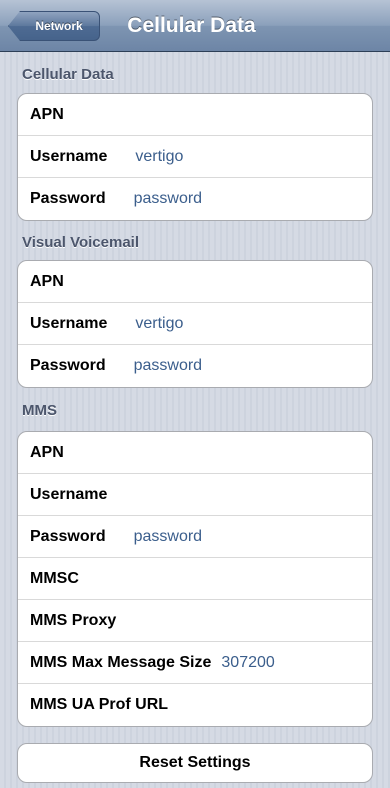 This screenshot has height=788, width=390. Describe the element at coordinates (195, 705) in the screenshot. I see `mms-ua-prof-url-field: MMS UA Prof URL` at that location.